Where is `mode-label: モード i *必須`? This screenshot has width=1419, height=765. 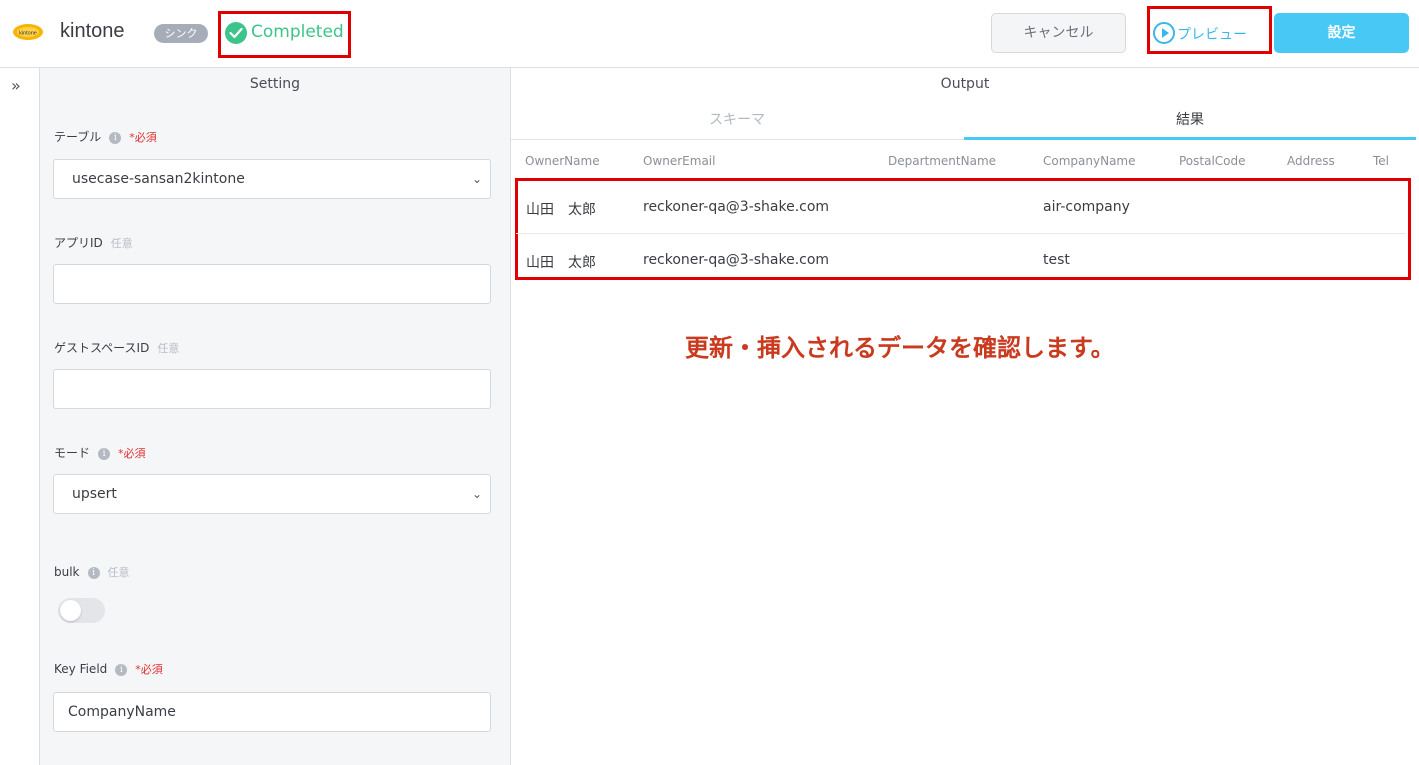
mode-label: モード i *必須 is located at coordinates (100, 452).